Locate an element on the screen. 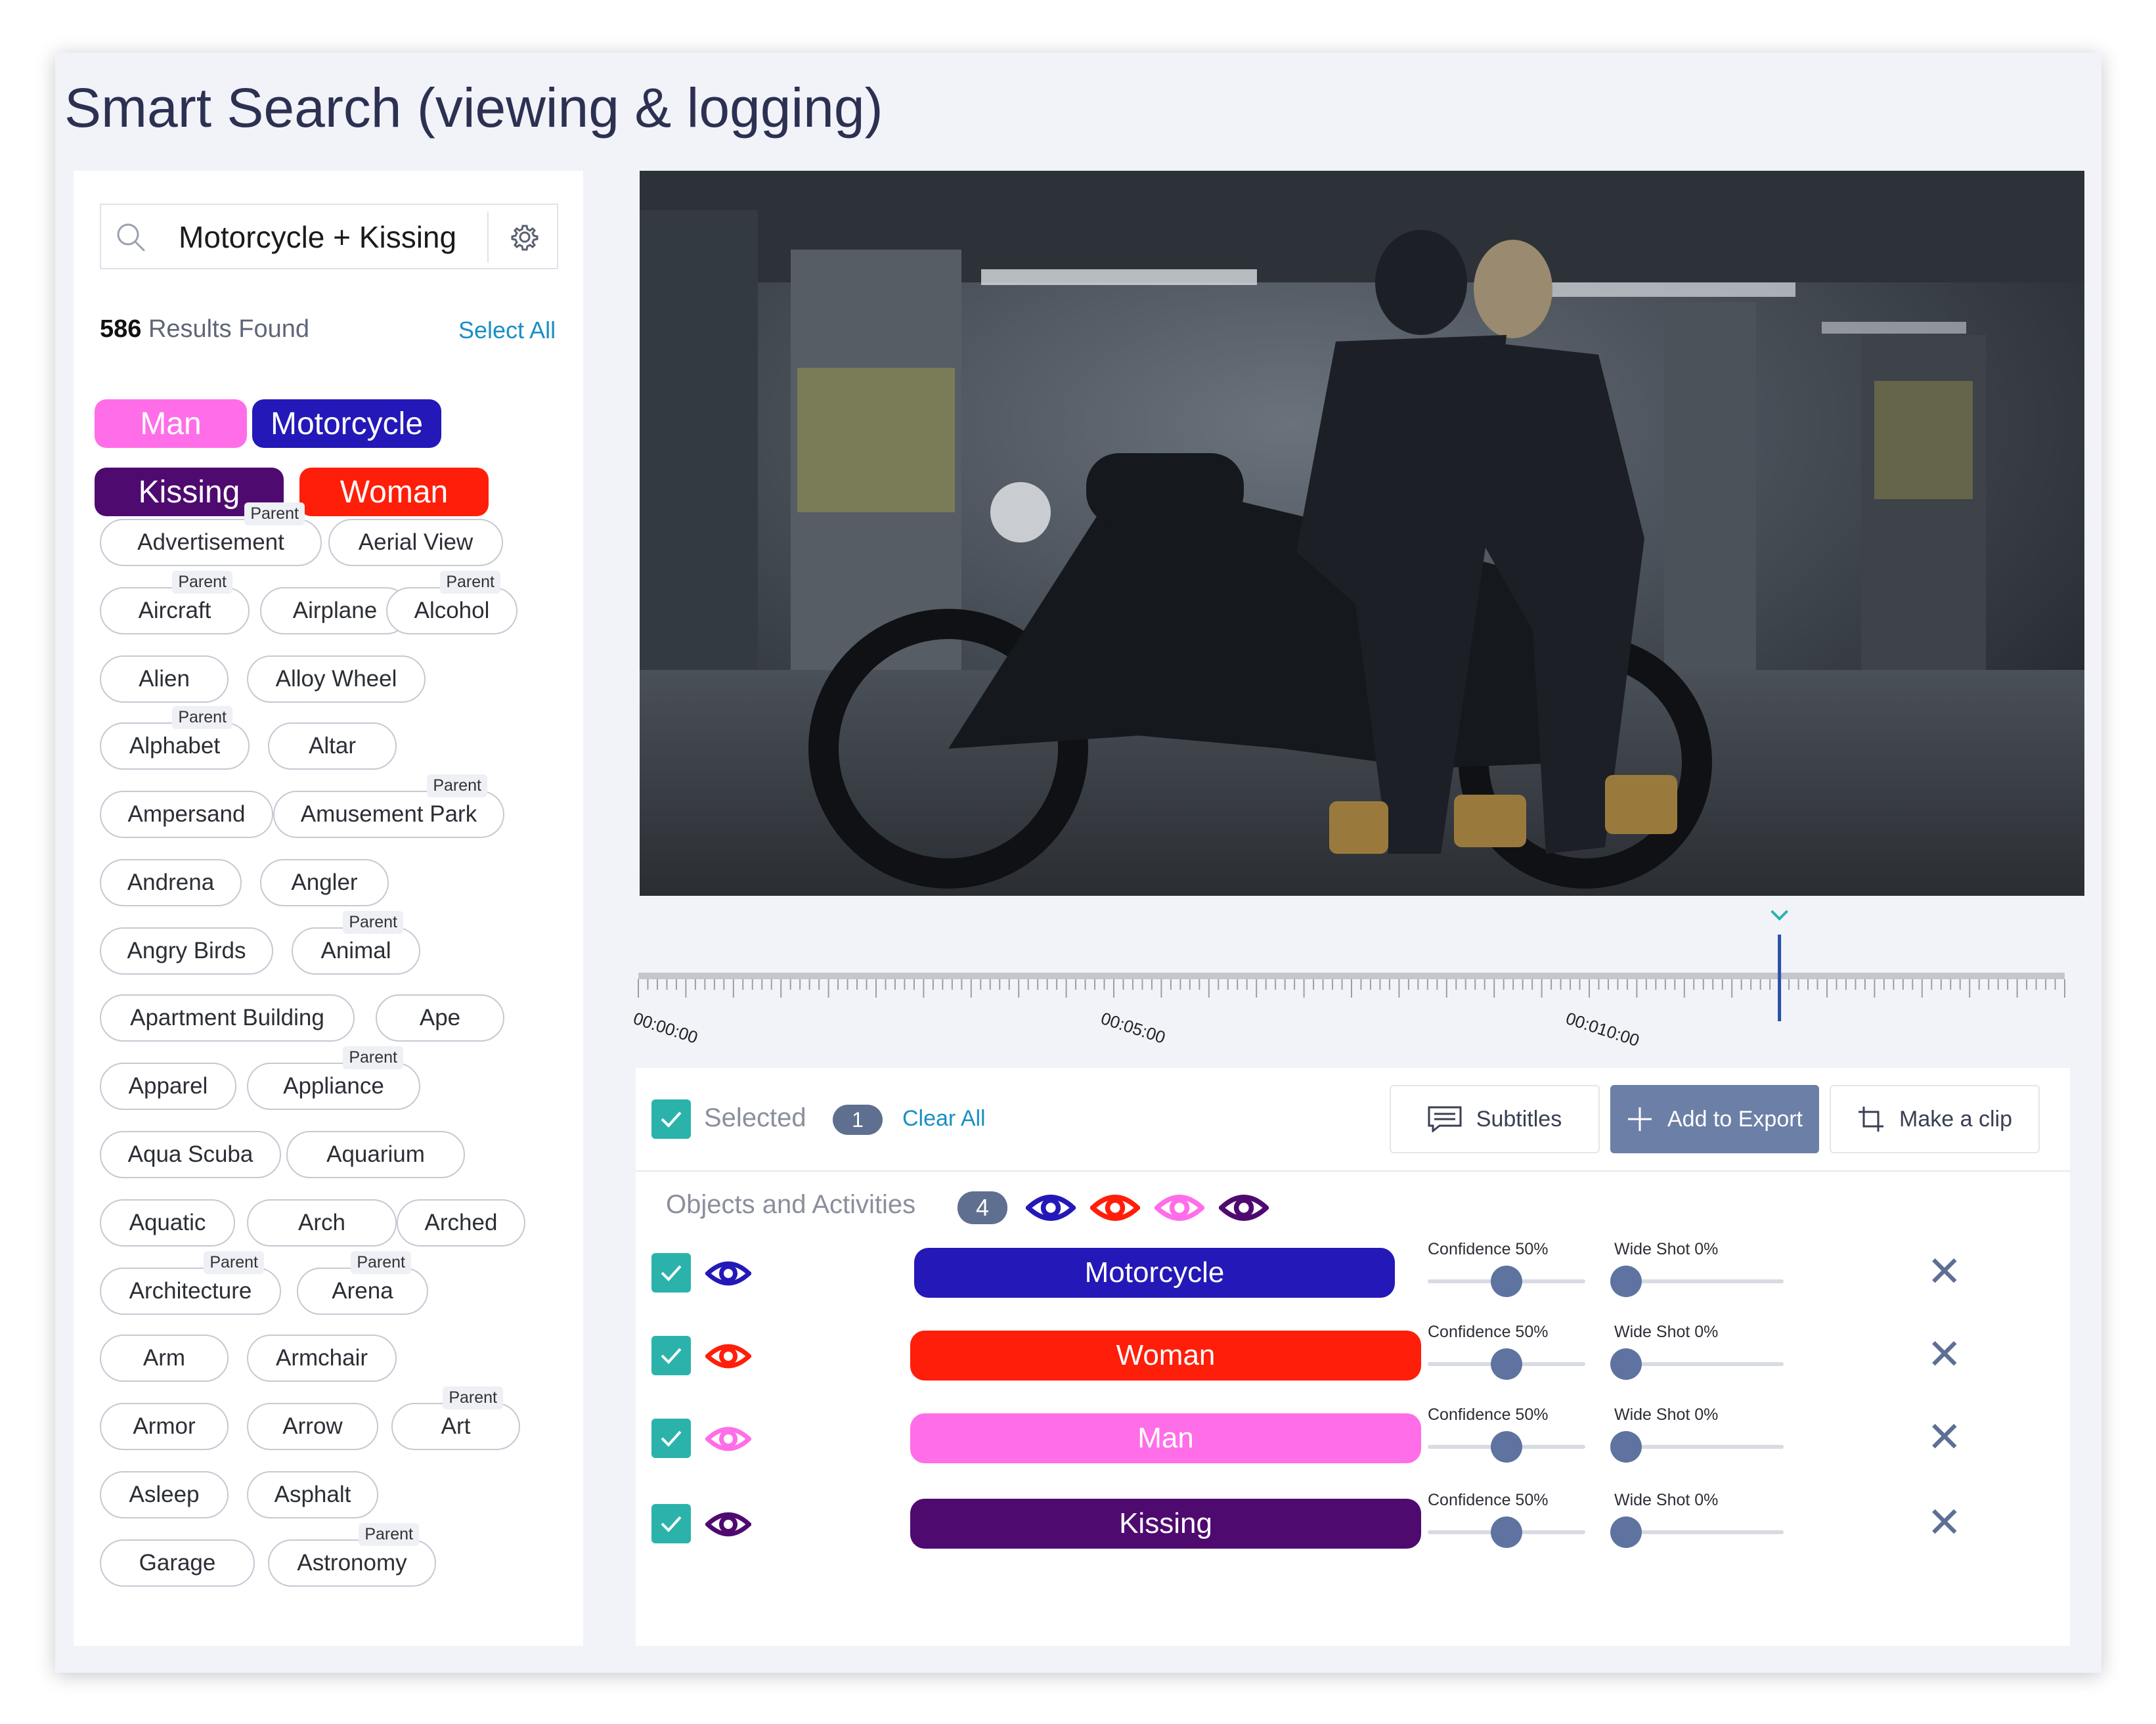  selected-checkbox is located at coordinates (671, 1119).